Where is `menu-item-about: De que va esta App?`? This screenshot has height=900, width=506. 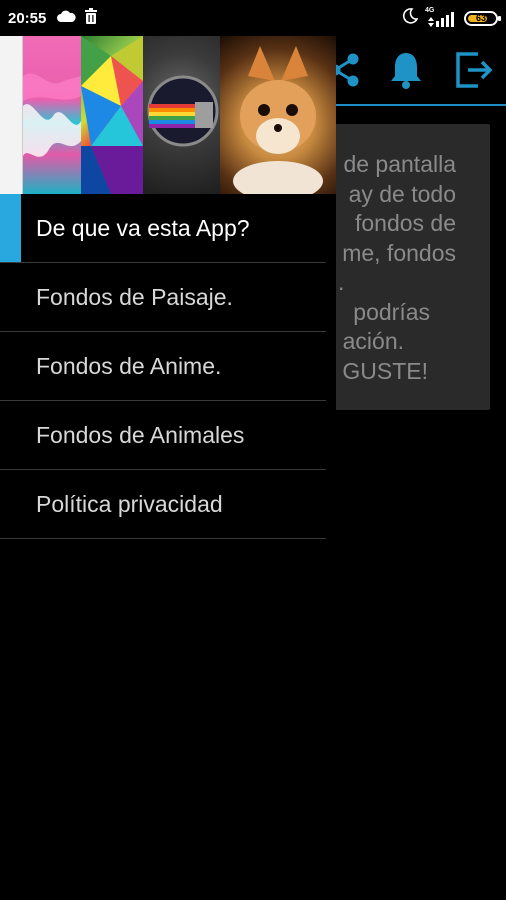 menu-item-about: De que va esta App? is located at coordinates (163, 228).